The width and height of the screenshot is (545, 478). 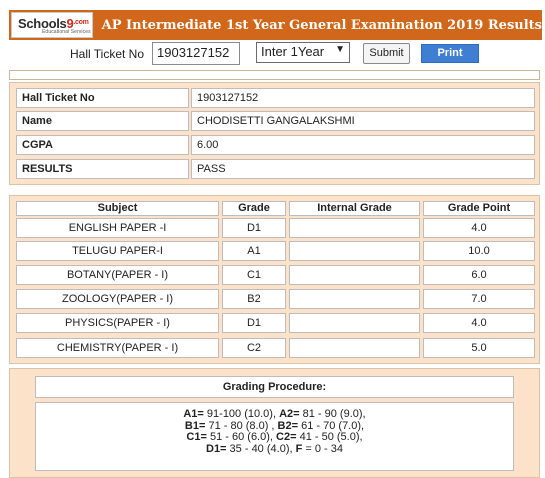 I want to click on subject-cell: BOTANY(PAPER - I), so click(x=117, y=275).